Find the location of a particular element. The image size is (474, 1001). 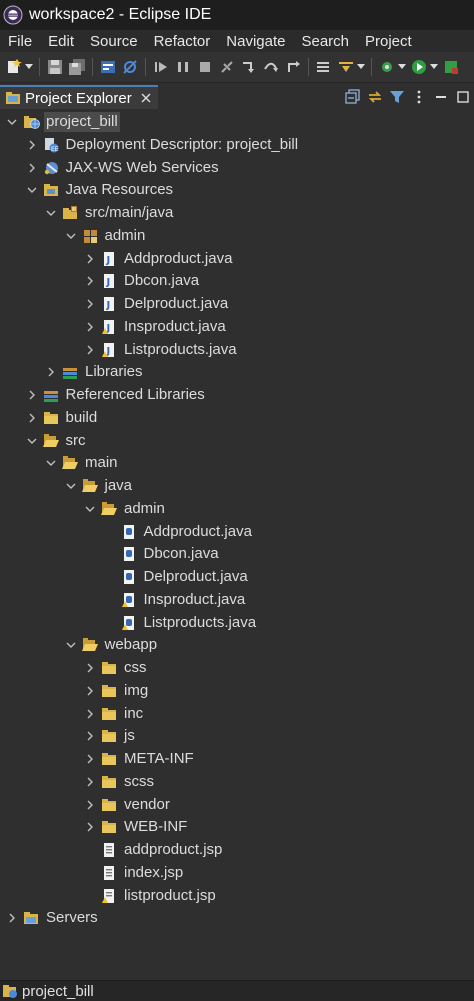

new-icon is located at coordinates (14, 67).